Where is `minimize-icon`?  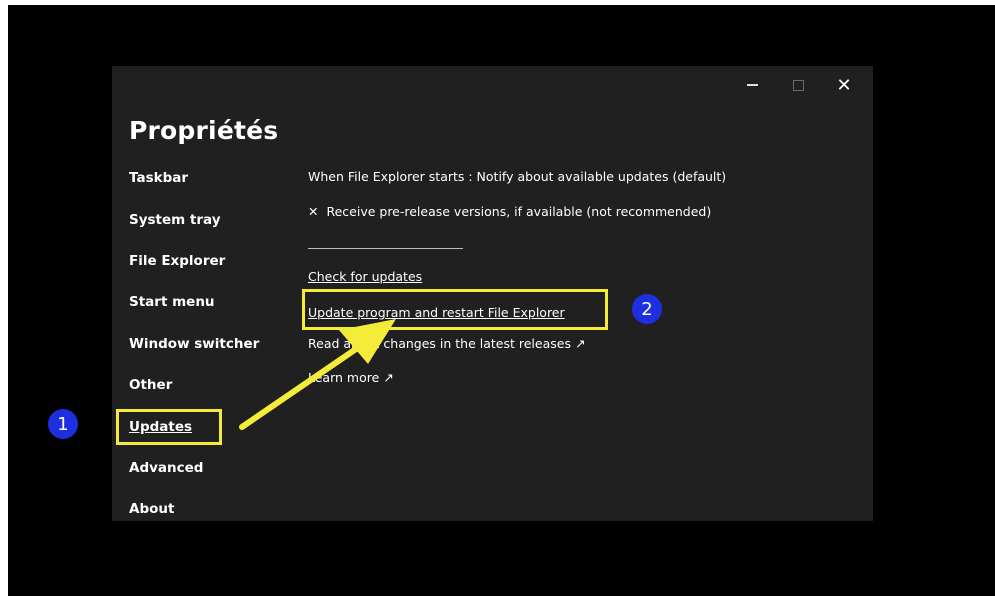 minimize-icon is located at coordinates (752, 85).